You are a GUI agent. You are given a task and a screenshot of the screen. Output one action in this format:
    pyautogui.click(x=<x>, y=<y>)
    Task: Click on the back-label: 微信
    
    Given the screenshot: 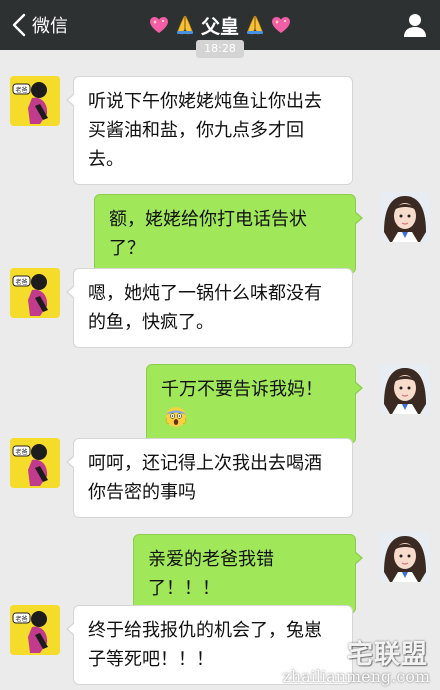 What is the action you would take?
    pyautogui.click(x=50, y=26)
    